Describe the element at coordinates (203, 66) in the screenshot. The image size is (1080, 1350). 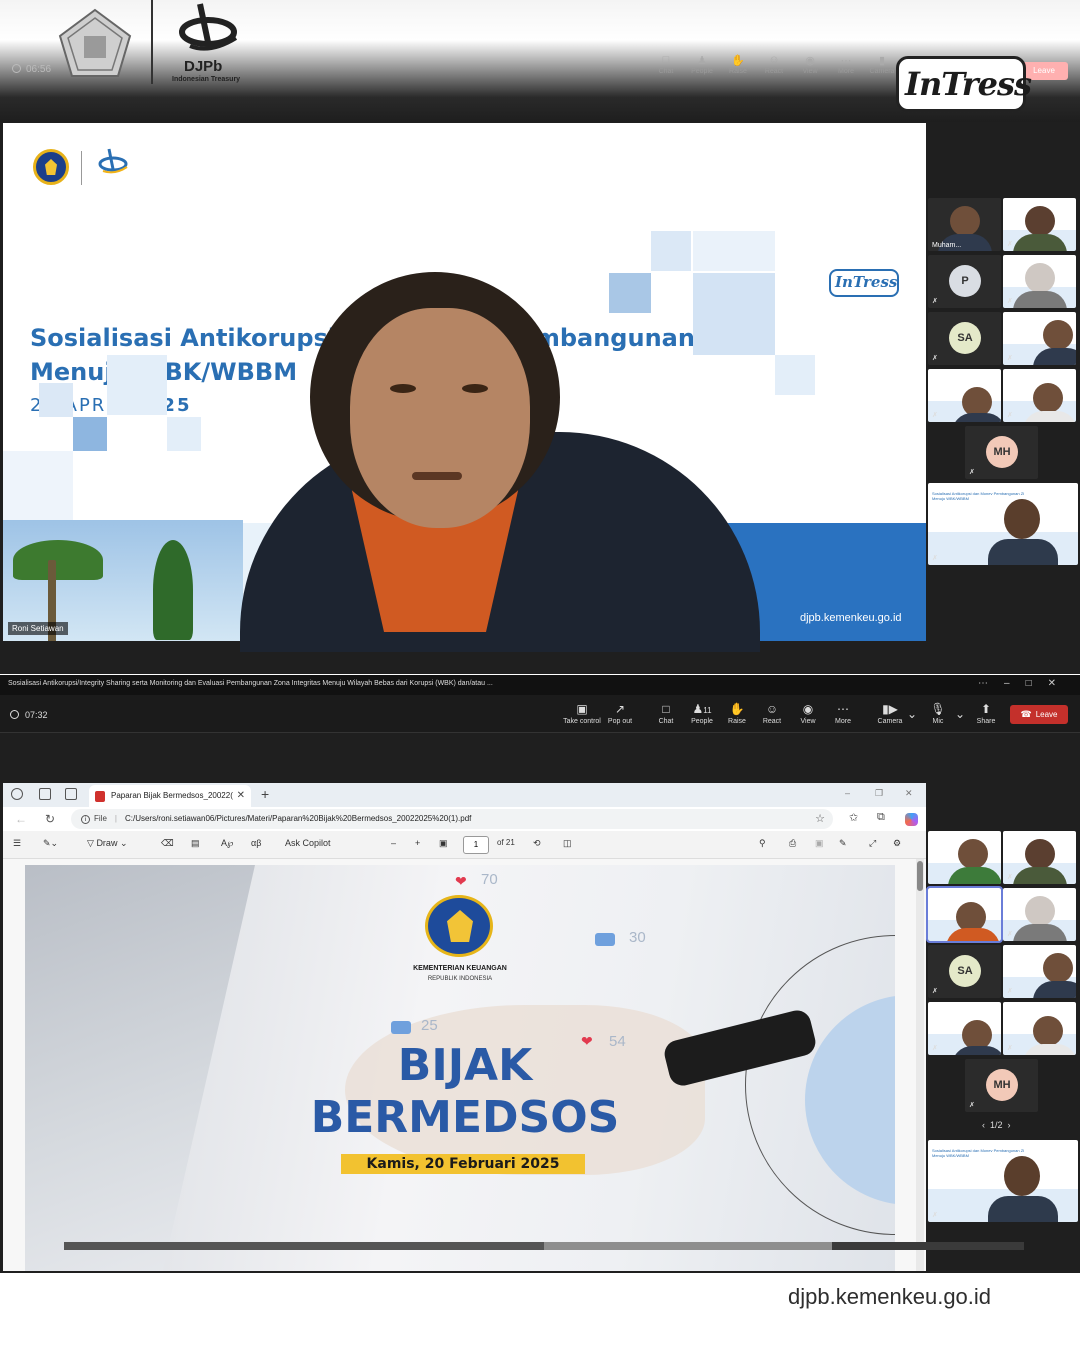
I see `djpb-brand-text: DJPb` at that location.